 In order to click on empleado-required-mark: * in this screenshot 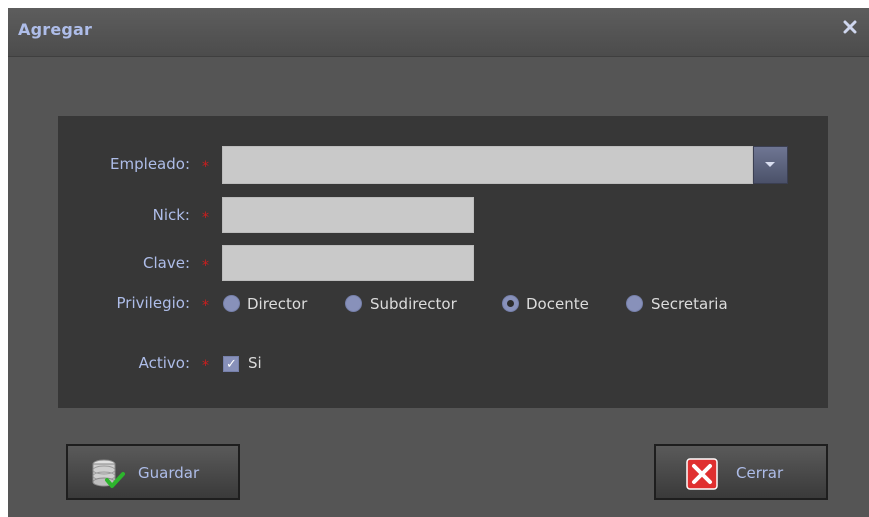, I will do `click(205, 167)`.